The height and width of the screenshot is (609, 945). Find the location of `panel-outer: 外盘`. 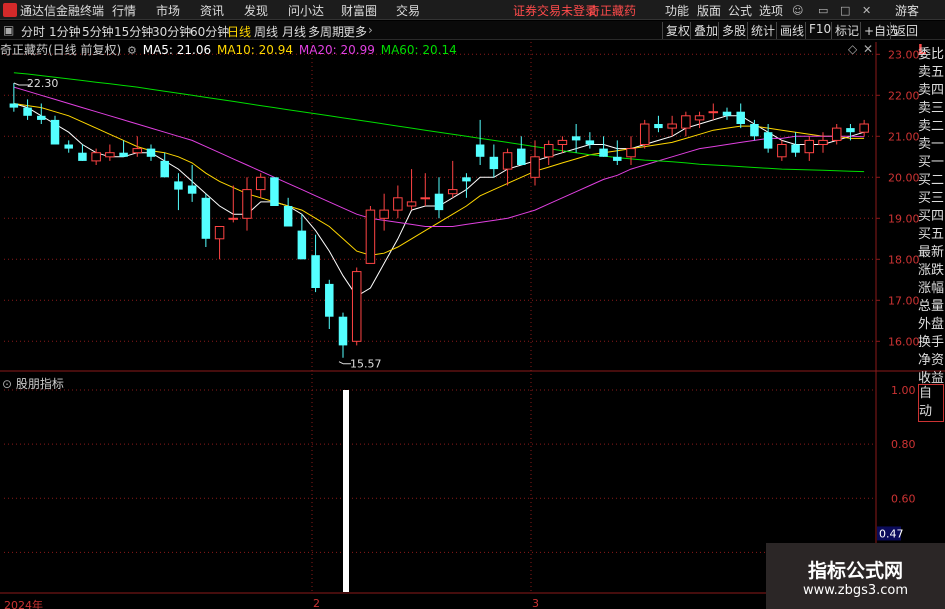

panel-outer: 外盘 is located at coordinates (931, 325).